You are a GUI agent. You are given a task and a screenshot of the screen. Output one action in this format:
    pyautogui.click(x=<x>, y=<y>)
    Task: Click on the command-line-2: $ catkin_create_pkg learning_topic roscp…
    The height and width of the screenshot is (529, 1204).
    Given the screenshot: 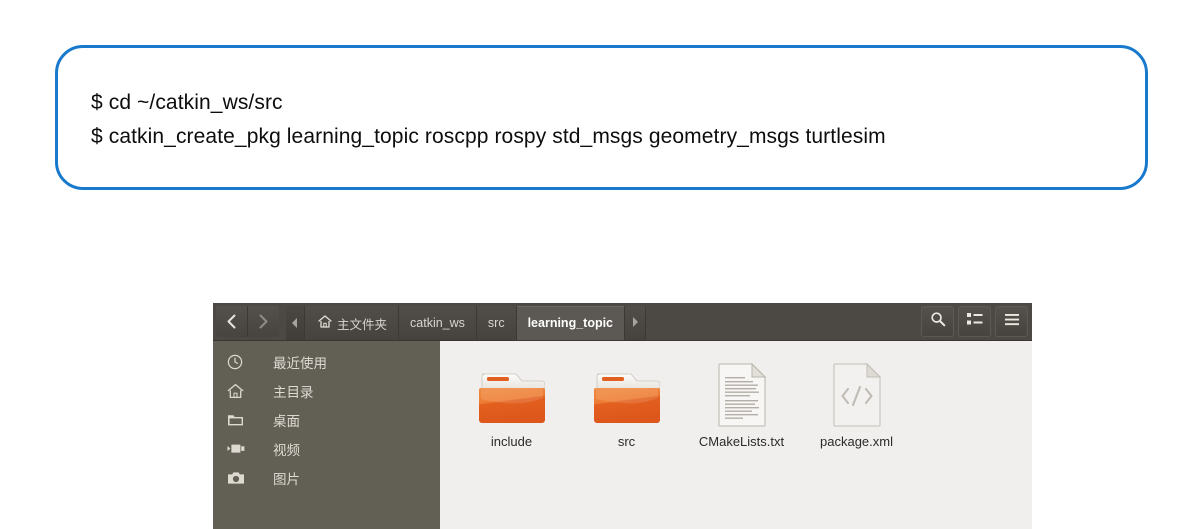 What is the action you would take?
    pyautogui.click(x=488, y=136)
    